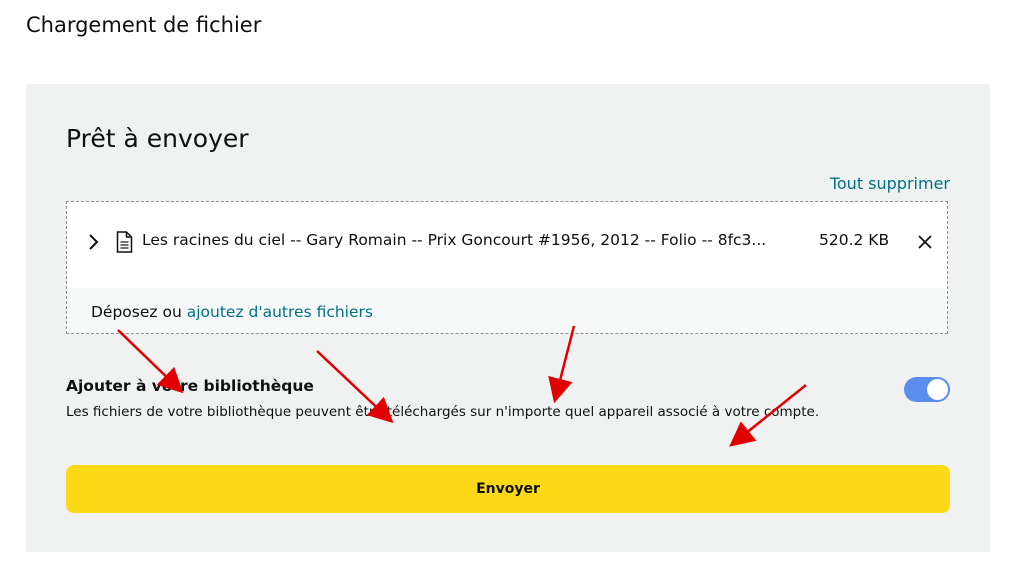 This screenshot has width=1016, height=566. I want to click on clear-all-link: Tout supprimer, so click(890, 183).